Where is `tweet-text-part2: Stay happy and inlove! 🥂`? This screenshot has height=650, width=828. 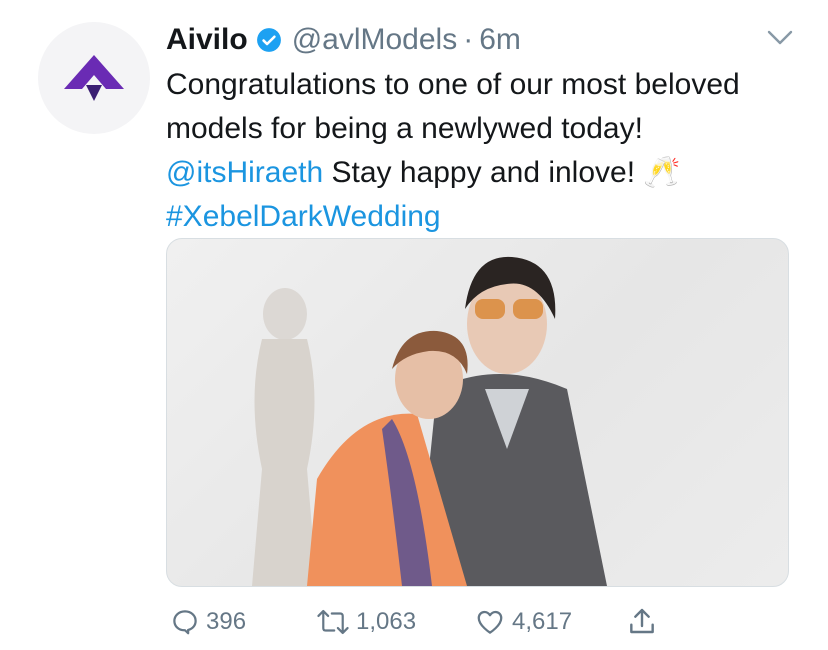 tweet-text-part2: Stay happy and inlove! 🥂 is located at coordinates (502, 172).